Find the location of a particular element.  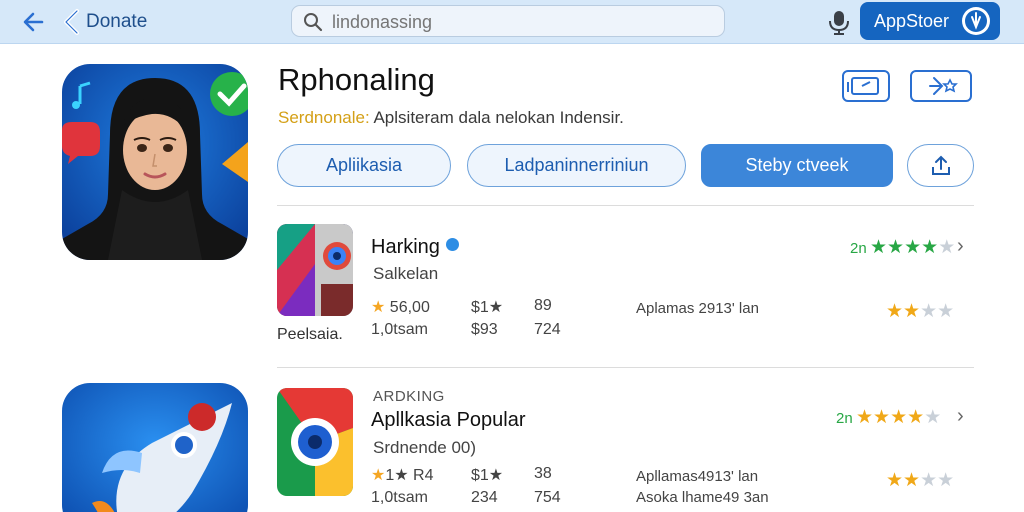

details-tab-button: Ladpaninnerriniun is located at coordinates (576, 165).